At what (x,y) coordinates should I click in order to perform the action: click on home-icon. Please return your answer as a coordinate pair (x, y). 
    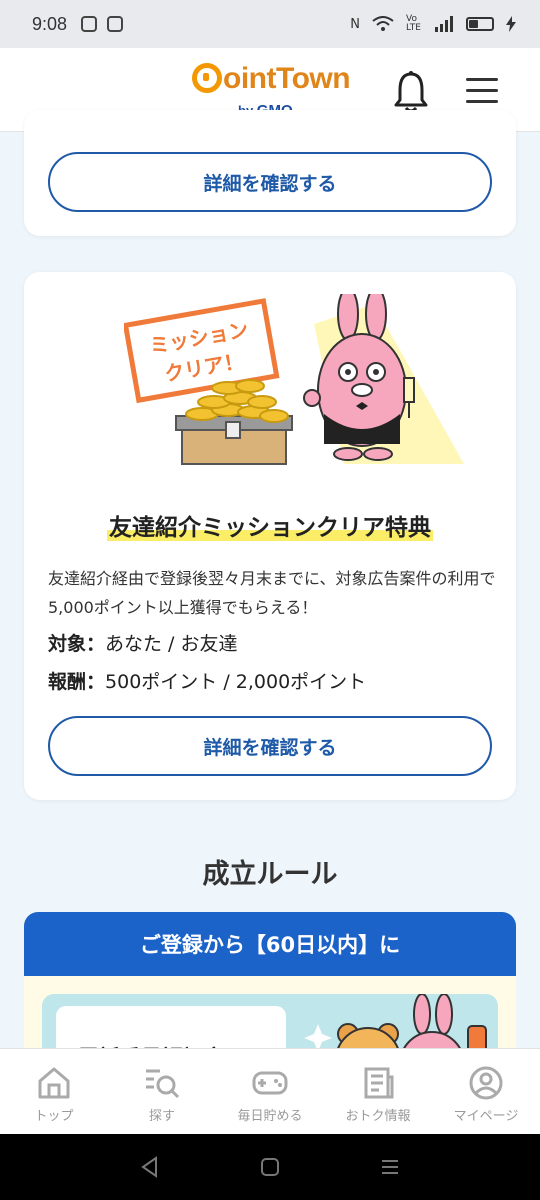
    Looking at the image, I should click on (54, 1083).